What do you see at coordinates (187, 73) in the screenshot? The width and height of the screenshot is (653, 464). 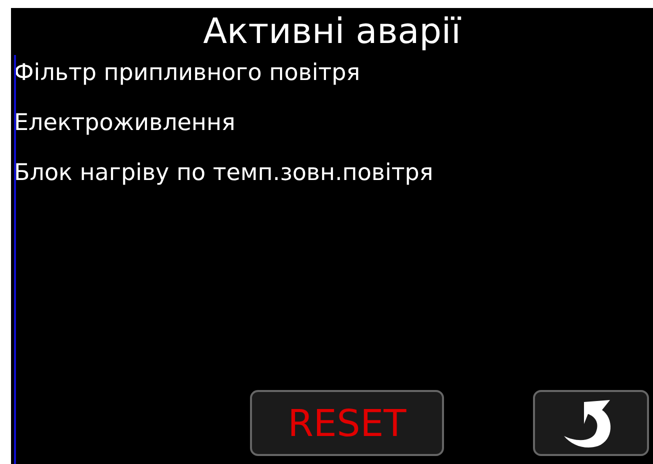 I see `alarm-item: Фільтр припливного повітря` at bounding box center [187, 73].